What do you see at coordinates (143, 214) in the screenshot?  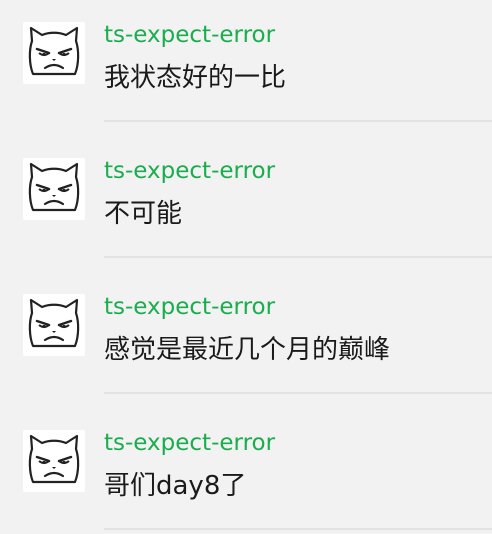 I see `message-text: 不可能` at bounding box center [143, 214].